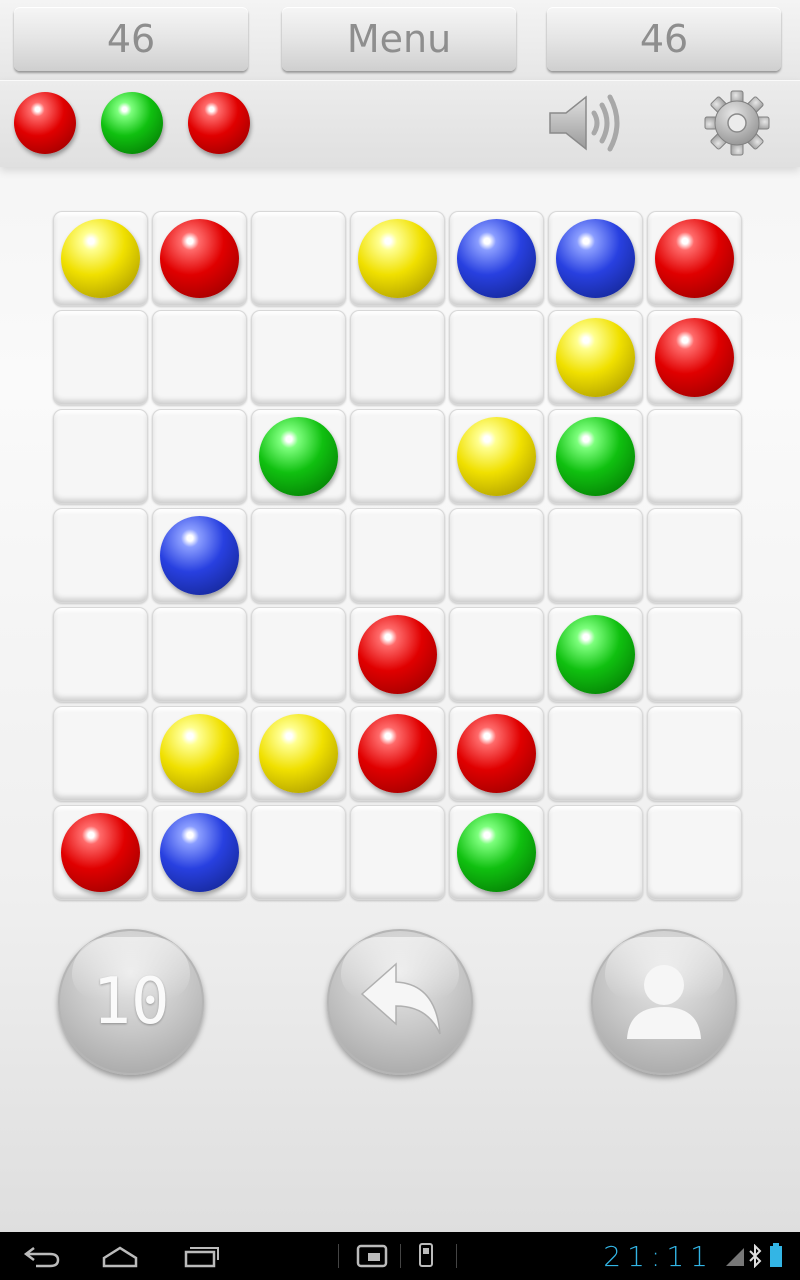  I want to click on system-nav-bar: 21:11, so click(400, 1256).